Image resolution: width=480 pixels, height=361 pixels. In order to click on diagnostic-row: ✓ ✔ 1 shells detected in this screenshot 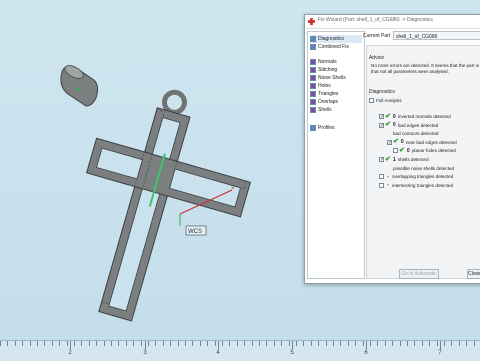, I will do `click(404, 159)`.